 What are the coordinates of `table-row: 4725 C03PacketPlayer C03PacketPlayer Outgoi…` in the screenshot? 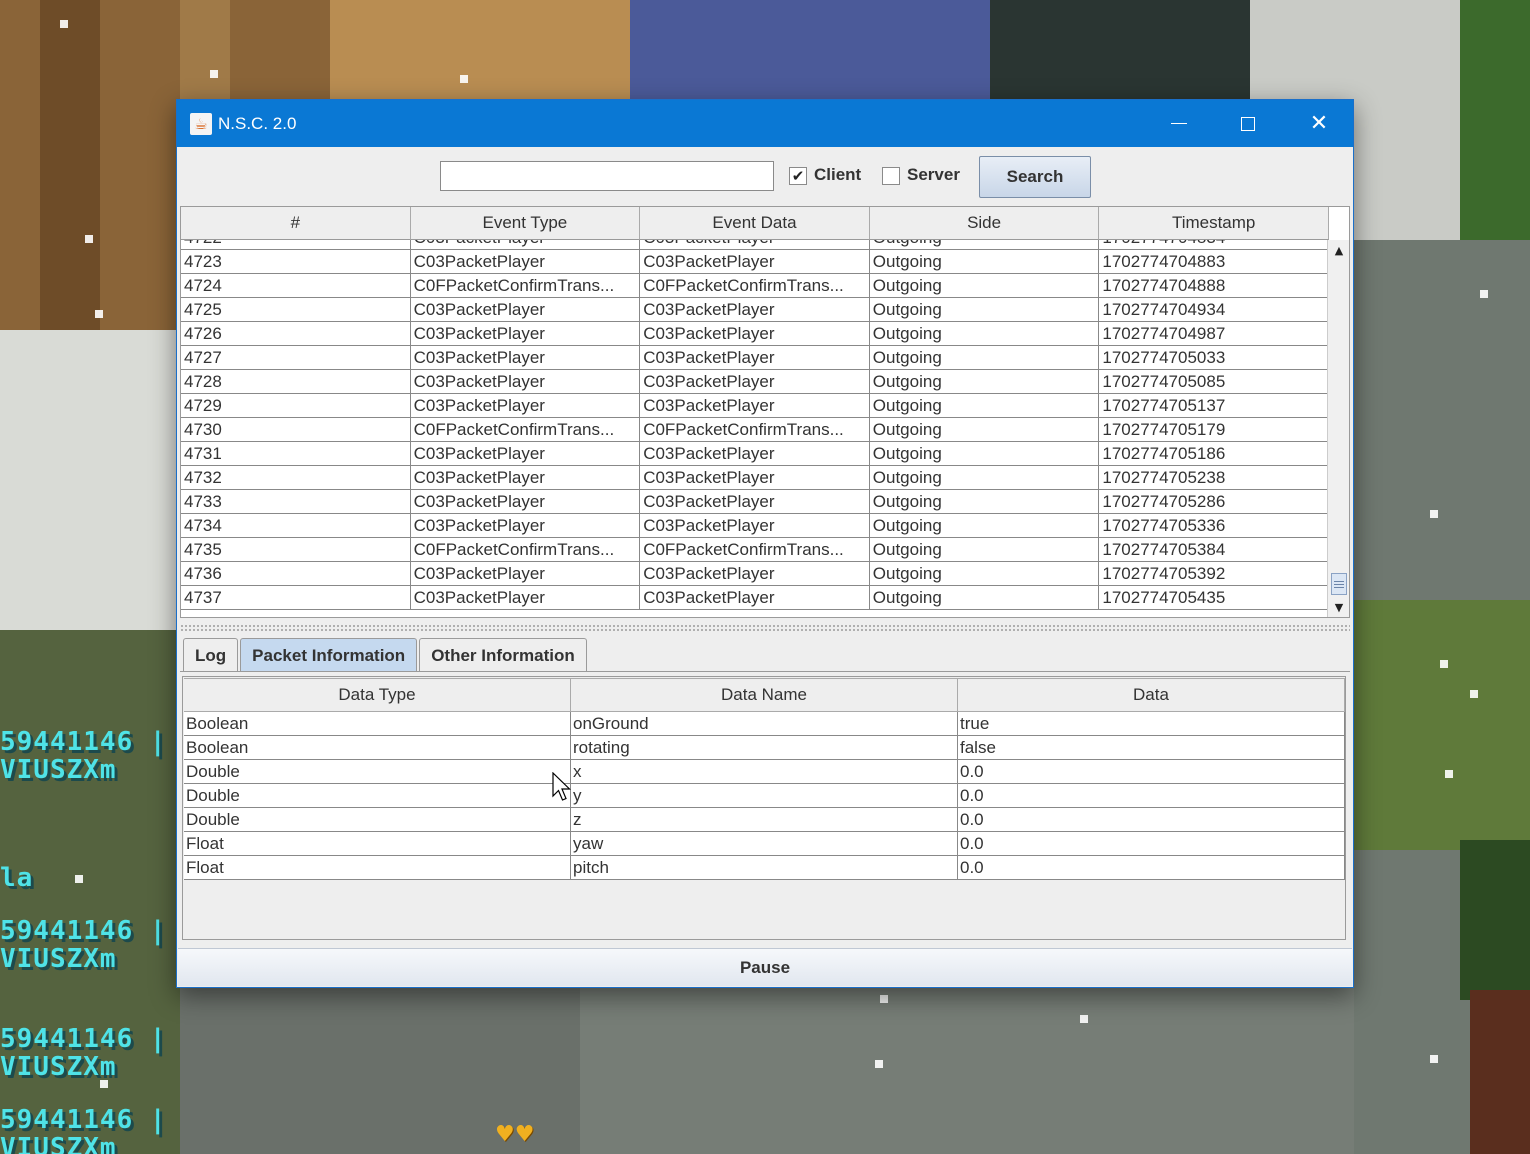 It's located at (755, 310).